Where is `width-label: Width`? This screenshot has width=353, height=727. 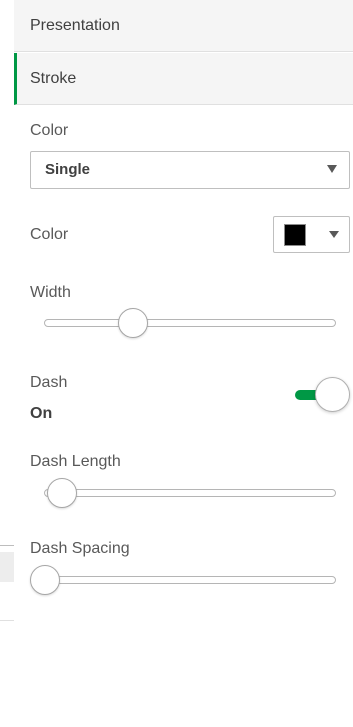 width-label: Width is located at coordinates (50, 292).